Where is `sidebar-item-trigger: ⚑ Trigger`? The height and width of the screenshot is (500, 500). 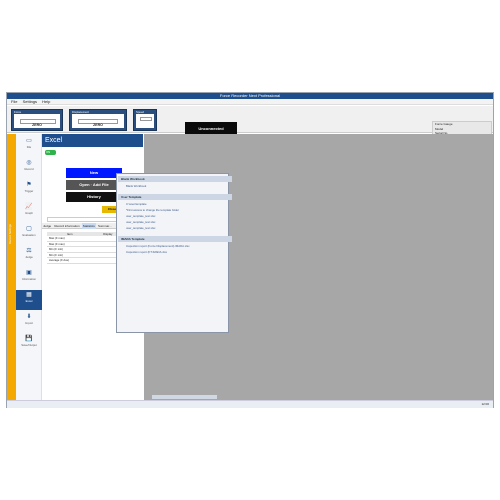
sidebar-item-trigger: ⚑ Trigger is located at coordinates (29, 190).